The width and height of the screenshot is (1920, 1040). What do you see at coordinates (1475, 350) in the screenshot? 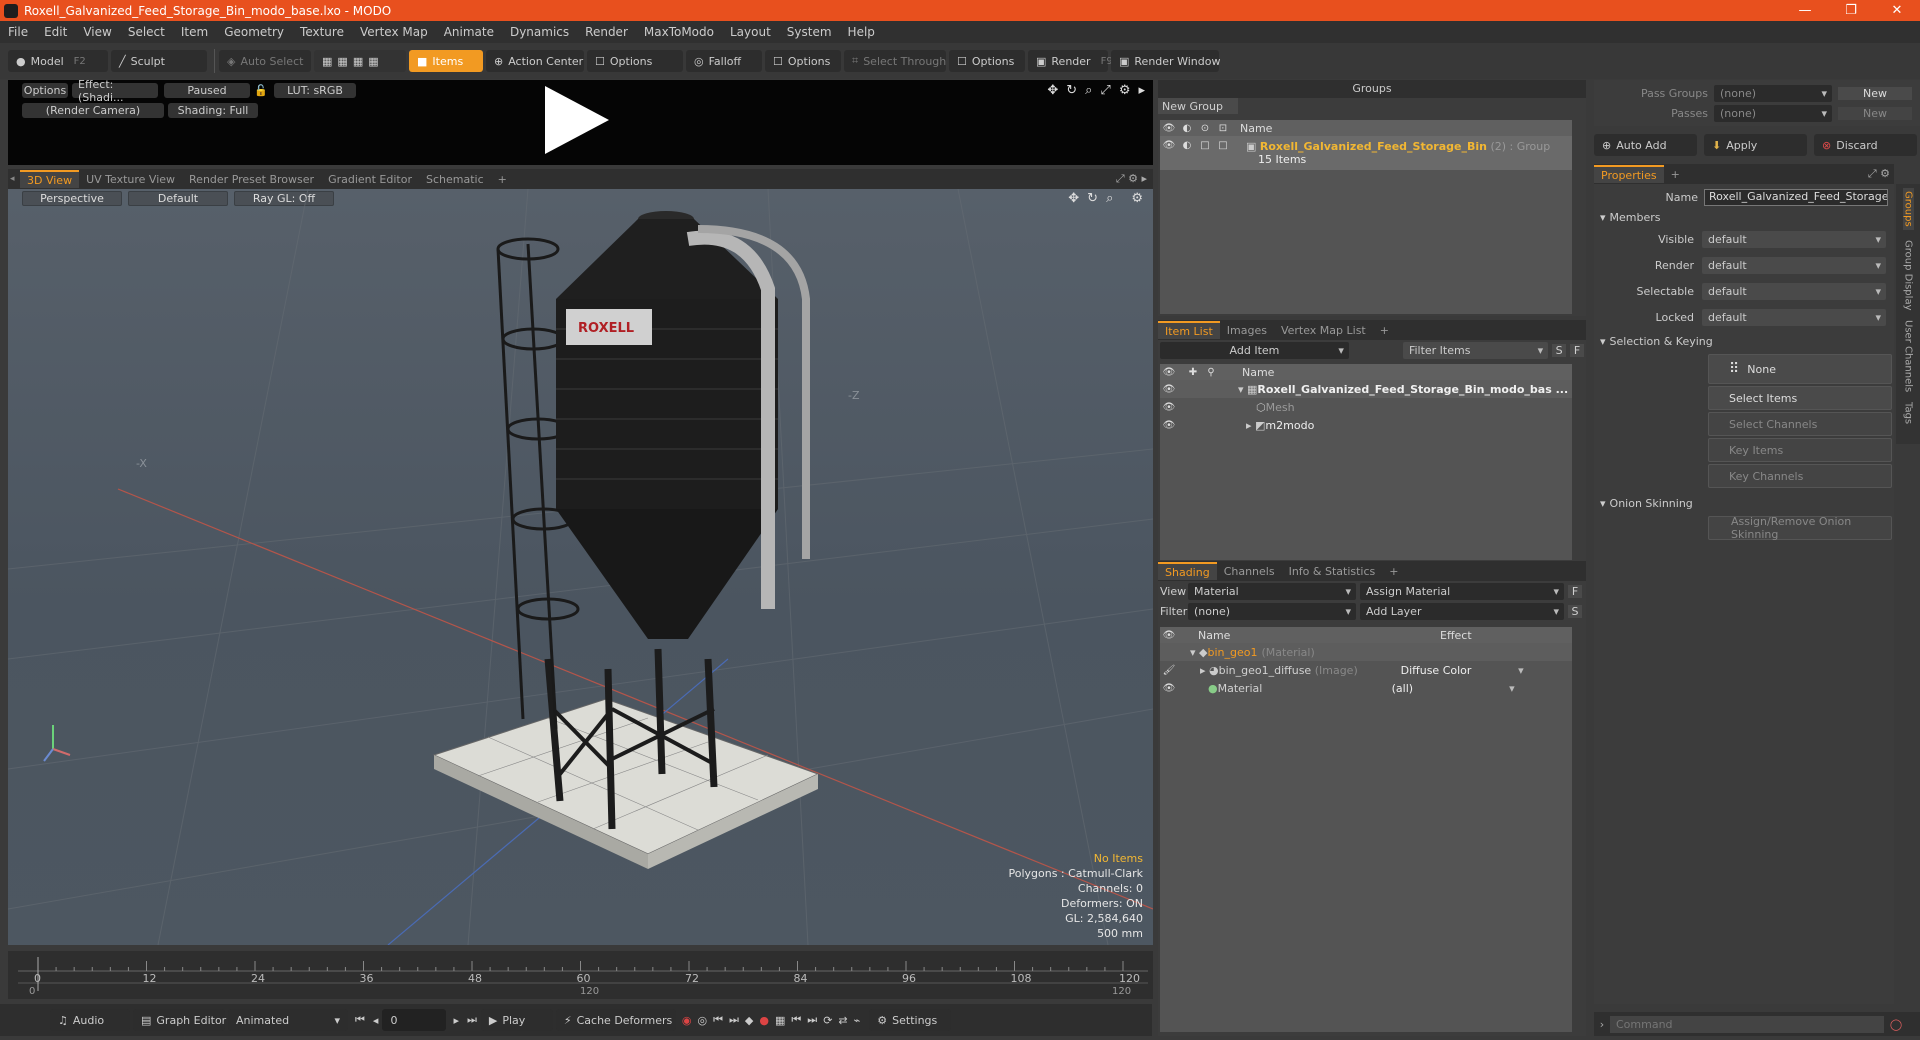
I see `filter-items-input: Filter Items` at bounding box center [1475, 350].